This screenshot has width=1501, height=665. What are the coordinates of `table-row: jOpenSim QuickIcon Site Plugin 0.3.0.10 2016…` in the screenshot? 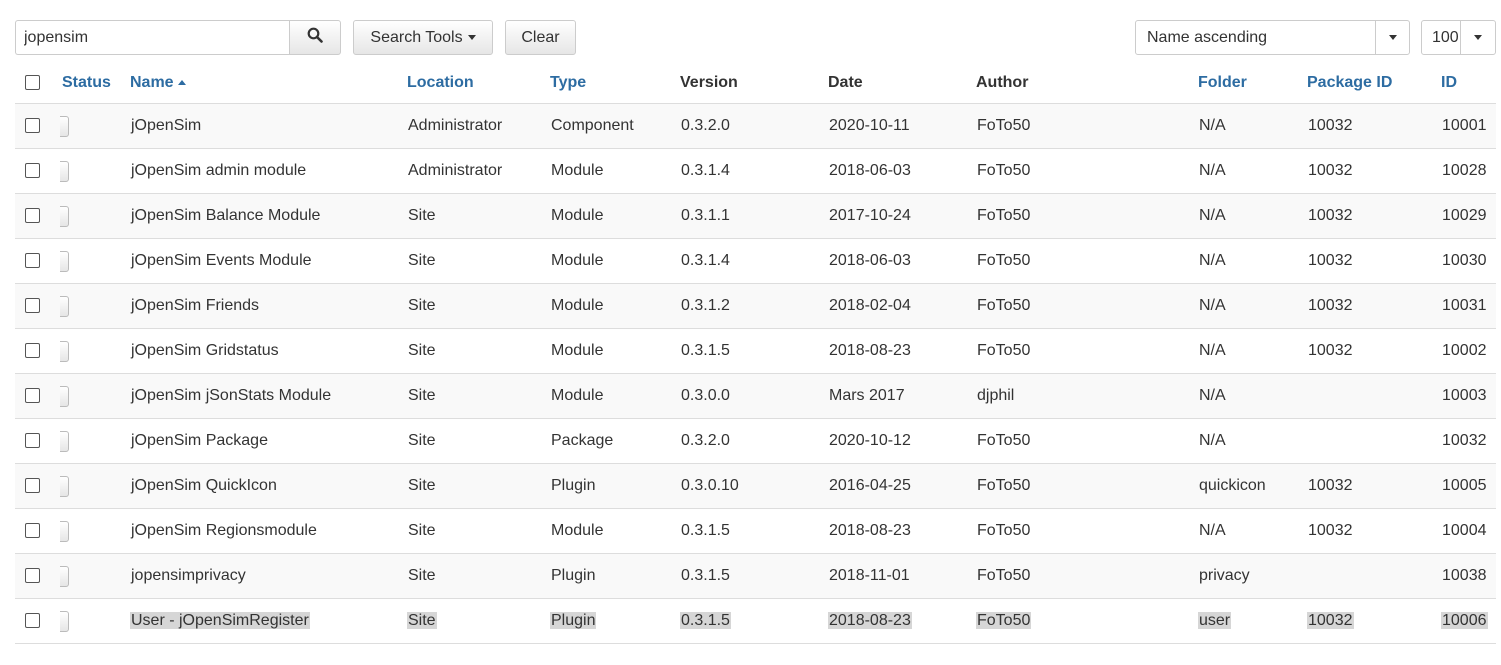 It's located at (755, 486).